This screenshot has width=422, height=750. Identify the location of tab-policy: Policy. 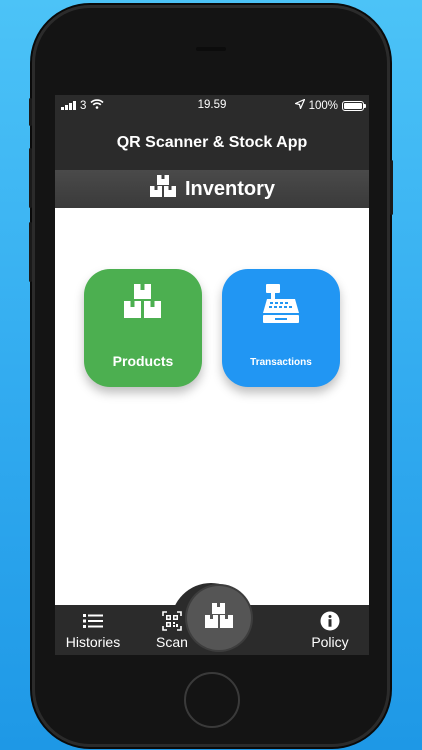
(330, 630).